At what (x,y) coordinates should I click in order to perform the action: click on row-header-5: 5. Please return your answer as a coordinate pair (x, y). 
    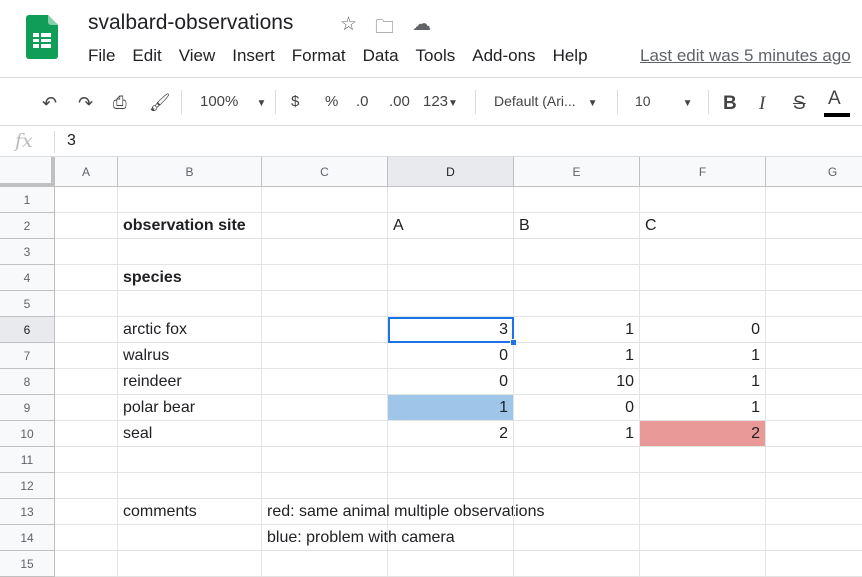
    Looking at the image, I should click on (27, 304).